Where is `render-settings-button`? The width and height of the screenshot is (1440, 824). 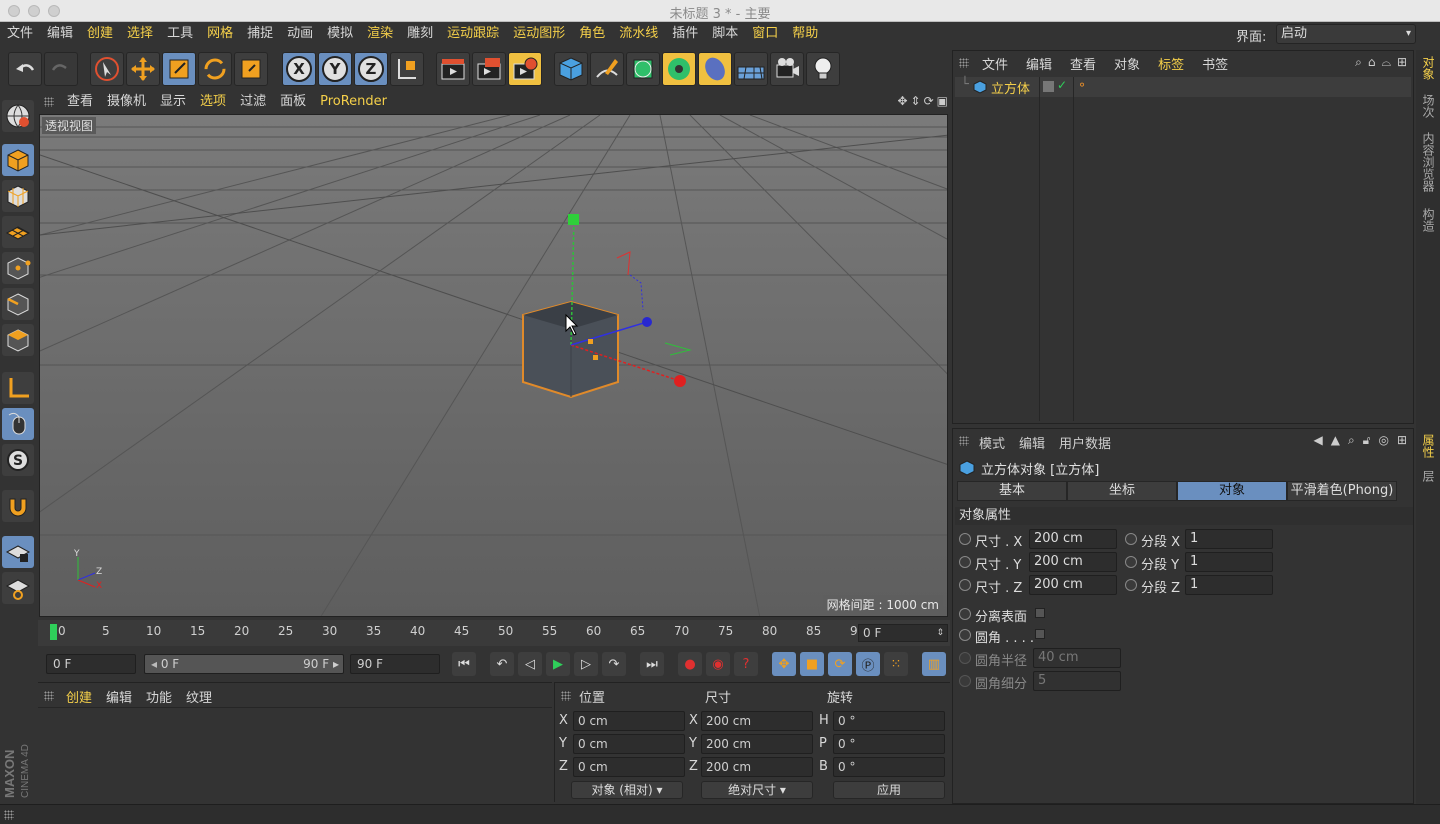
render-settings-button is located at coordinates (525, 69).